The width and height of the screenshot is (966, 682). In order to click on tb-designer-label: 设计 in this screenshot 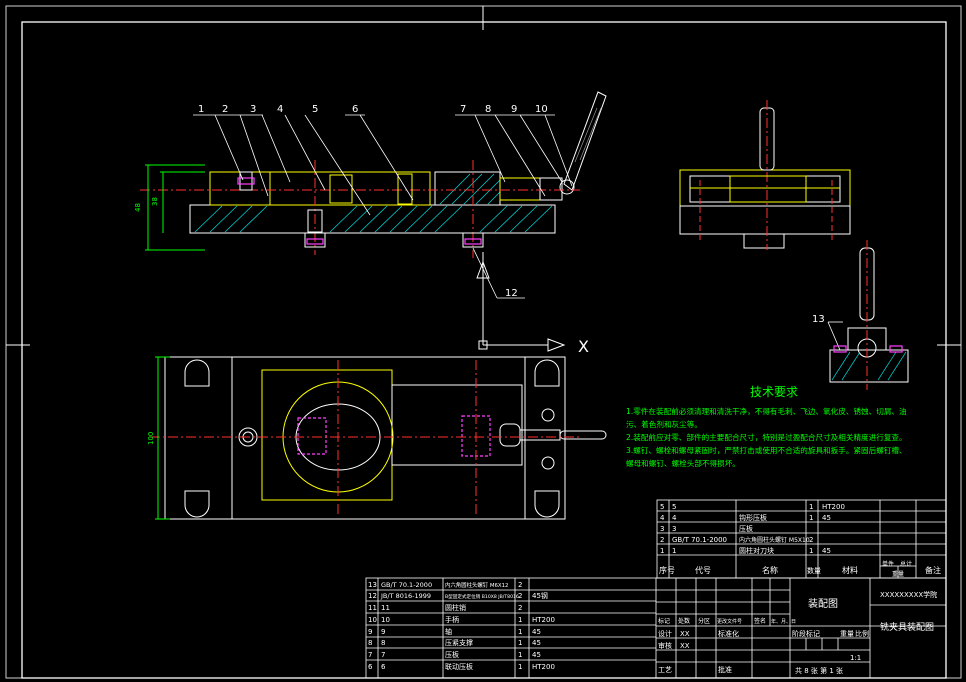, I will do `click(665, 633)`.